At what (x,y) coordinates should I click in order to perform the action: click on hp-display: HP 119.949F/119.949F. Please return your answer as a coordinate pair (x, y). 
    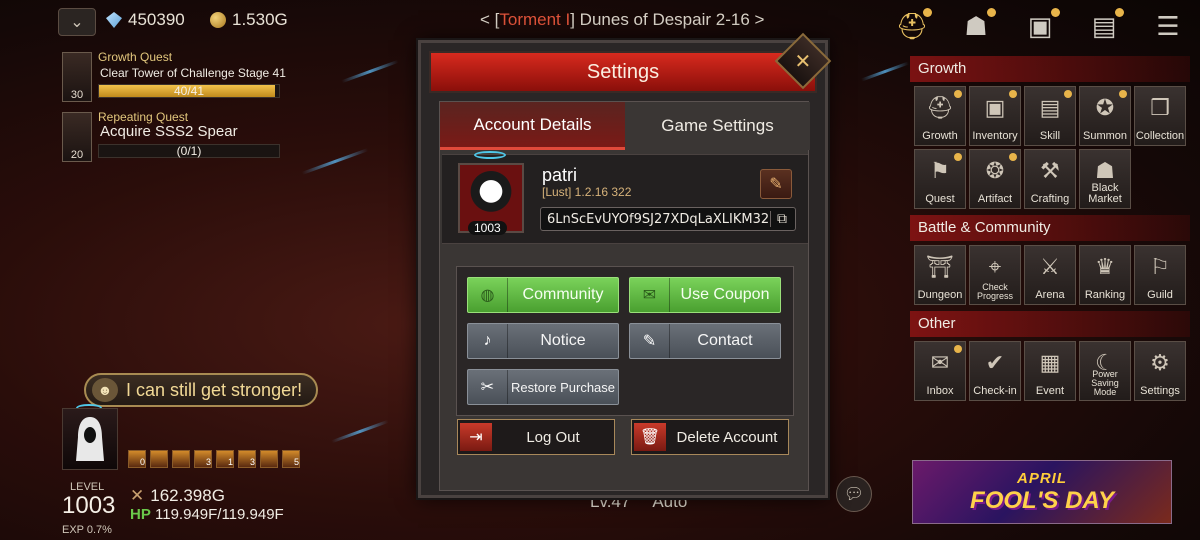
    Looking at the image, I should click on (207, 514).